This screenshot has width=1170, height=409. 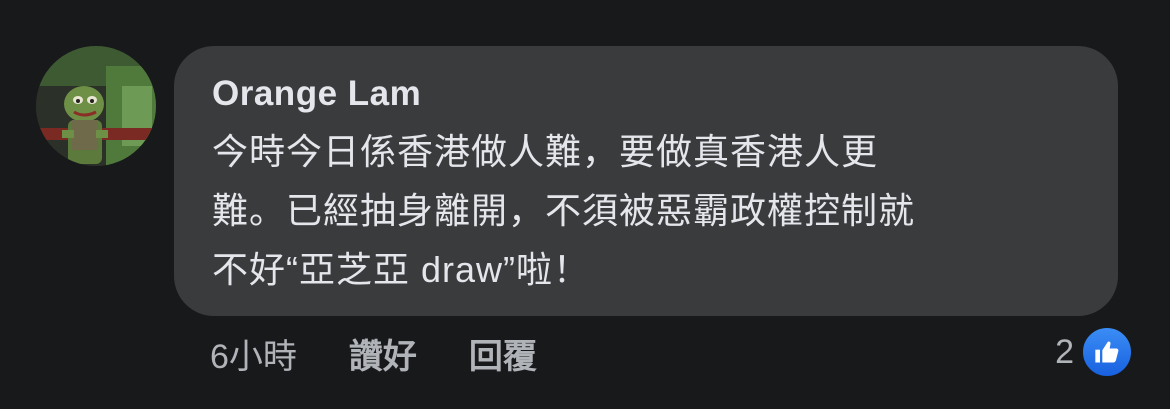 I want to click on reaction-count: 2, so click(x=1064, y=351).